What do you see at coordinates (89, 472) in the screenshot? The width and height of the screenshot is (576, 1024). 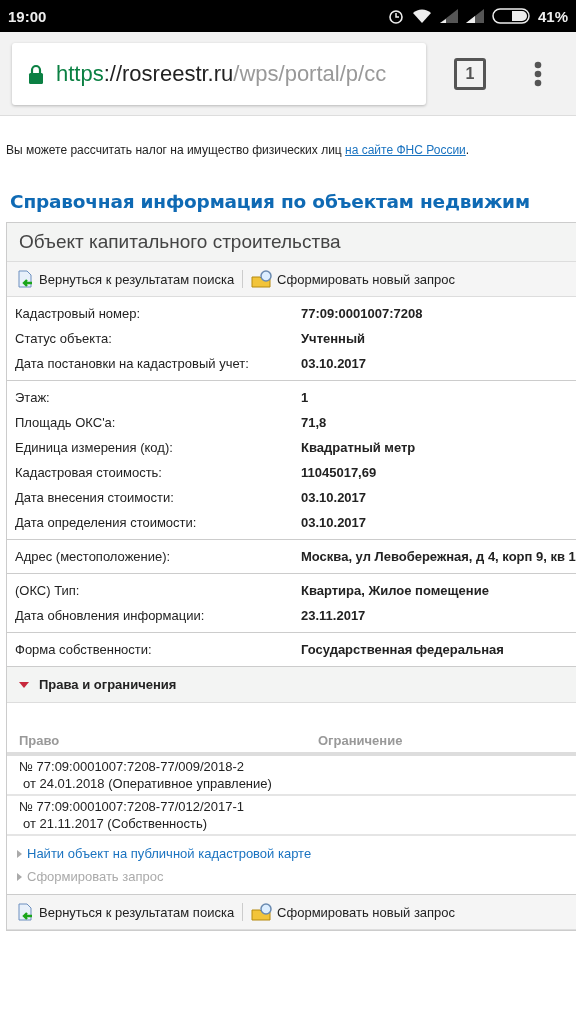 I see `field-label: Кадастровая стоимость:` at bounding box center [89, 472].